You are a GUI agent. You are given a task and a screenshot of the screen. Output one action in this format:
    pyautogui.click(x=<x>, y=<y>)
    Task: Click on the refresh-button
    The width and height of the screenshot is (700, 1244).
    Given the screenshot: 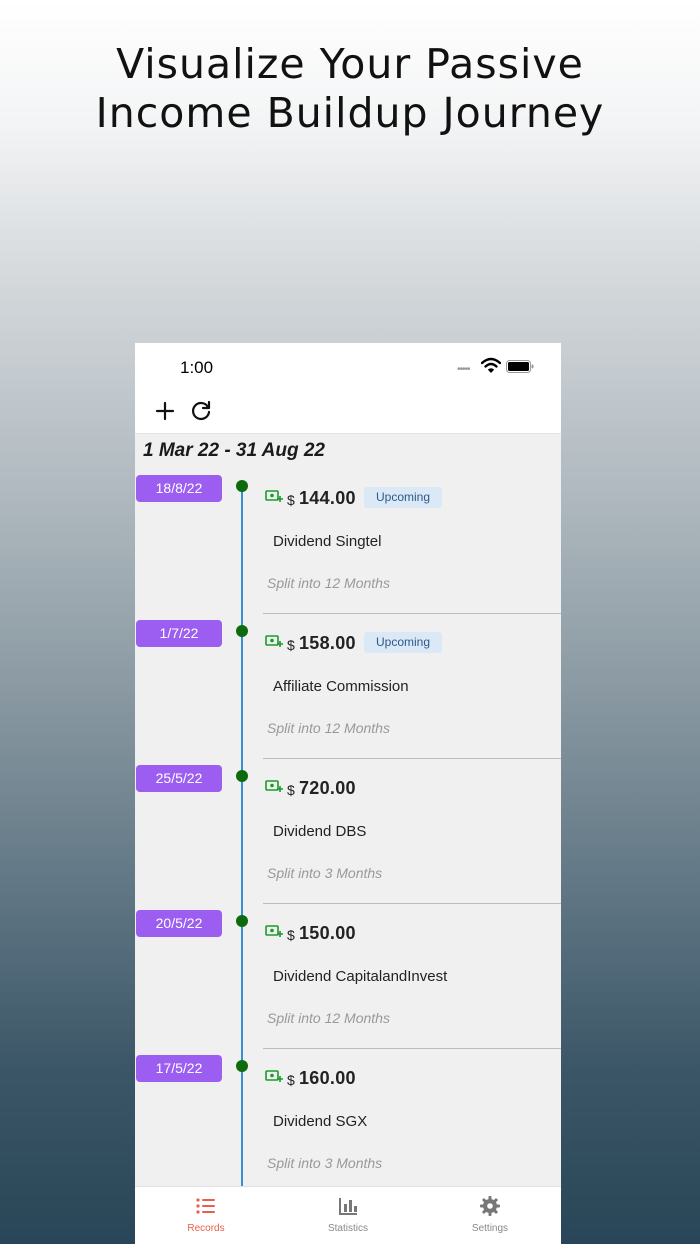 What is the action you would take?
    pyautogui.click(x=201, y=411)
    